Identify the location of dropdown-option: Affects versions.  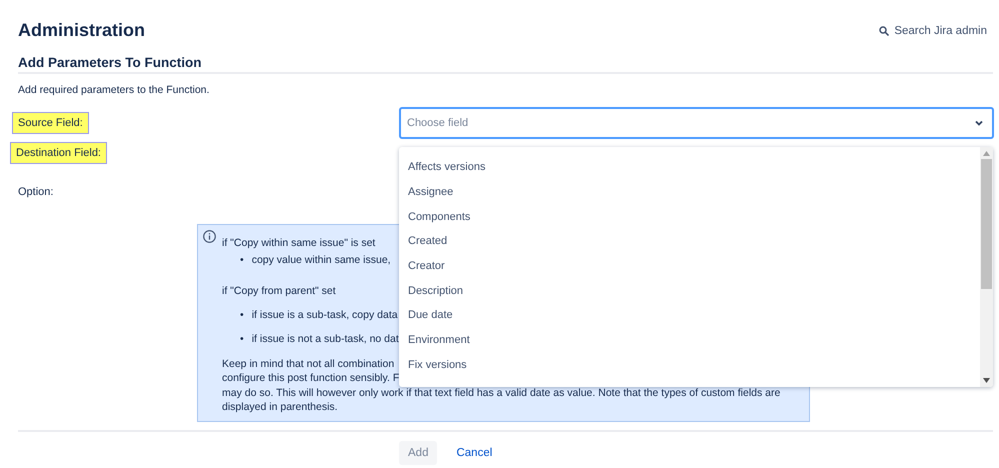
(689, 167).